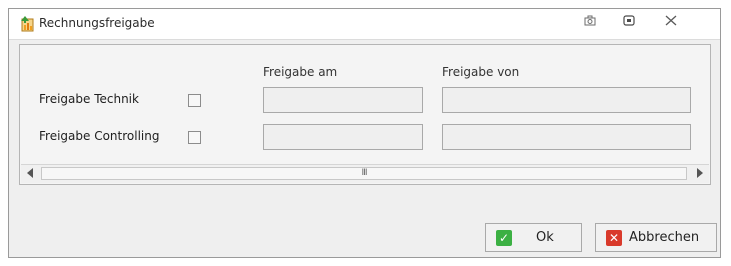 Image resolution: width=731 pixels, height=266 pixels. What do you see at coordinates (533, 237) in the screenshot?
I see `ok-button: ✓ Ok` at bounding box center [533, 237].